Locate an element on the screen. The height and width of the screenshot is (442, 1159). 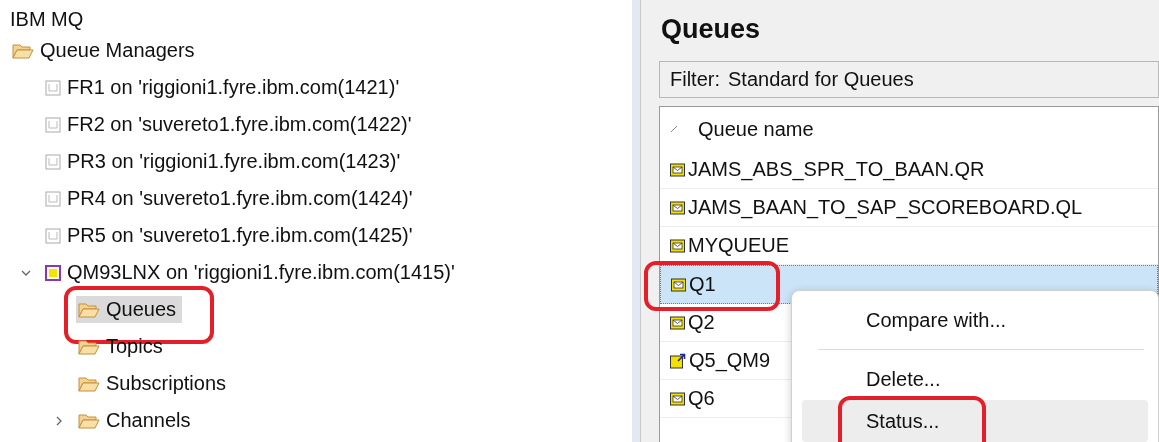
table-row: JAMS_ABS_SPR_TO_BAAN.QR is located at coordinates (909, 170).